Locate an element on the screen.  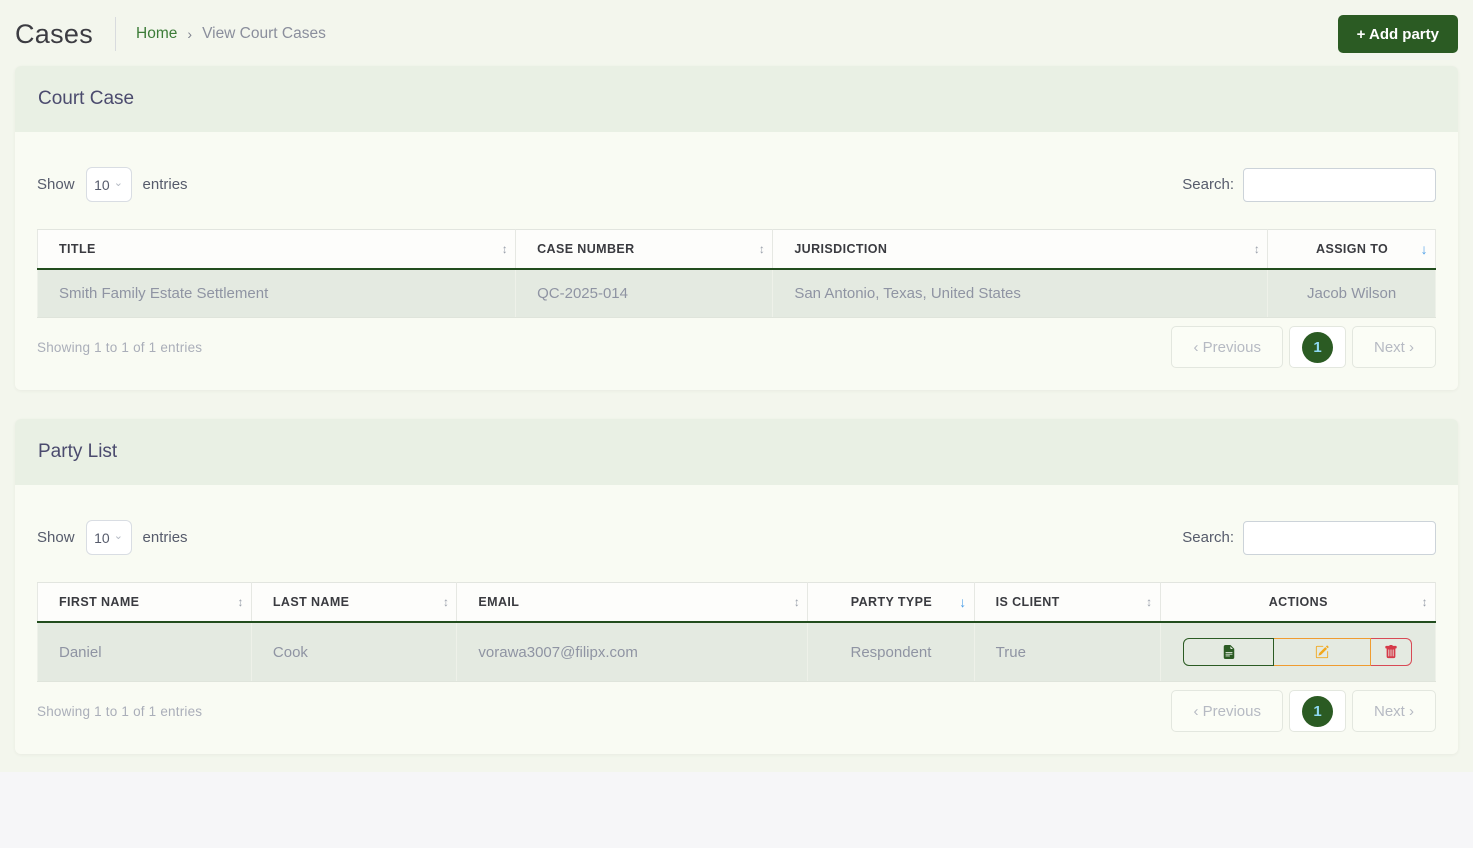
court-case-pagination: ‹ Previous 1 Next › is located at coordinates (1303, 347).